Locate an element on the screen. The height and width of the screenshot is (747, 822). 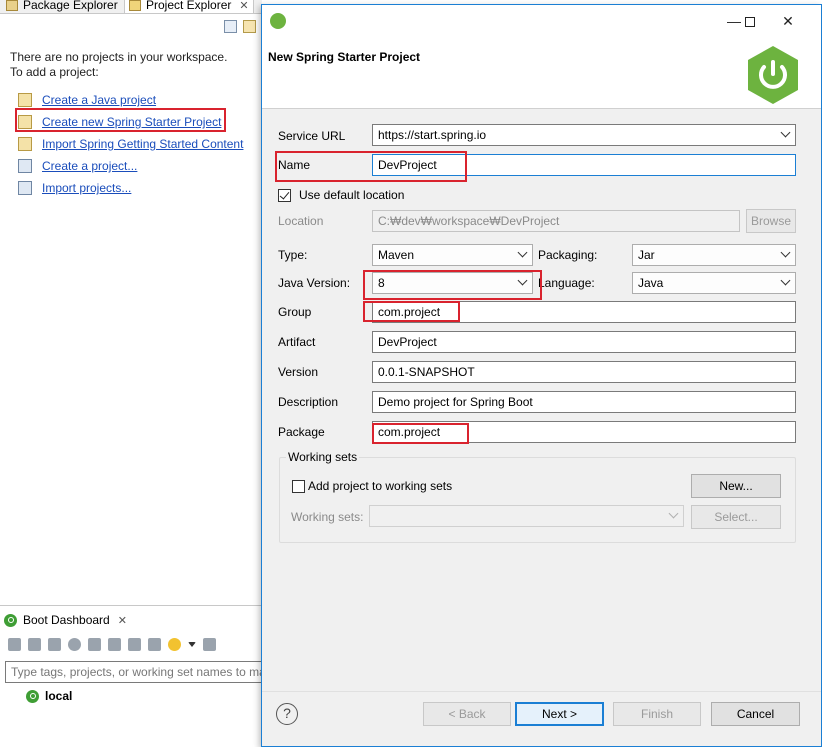
artifact-field: DevProject is located at coordinates (584, 342).